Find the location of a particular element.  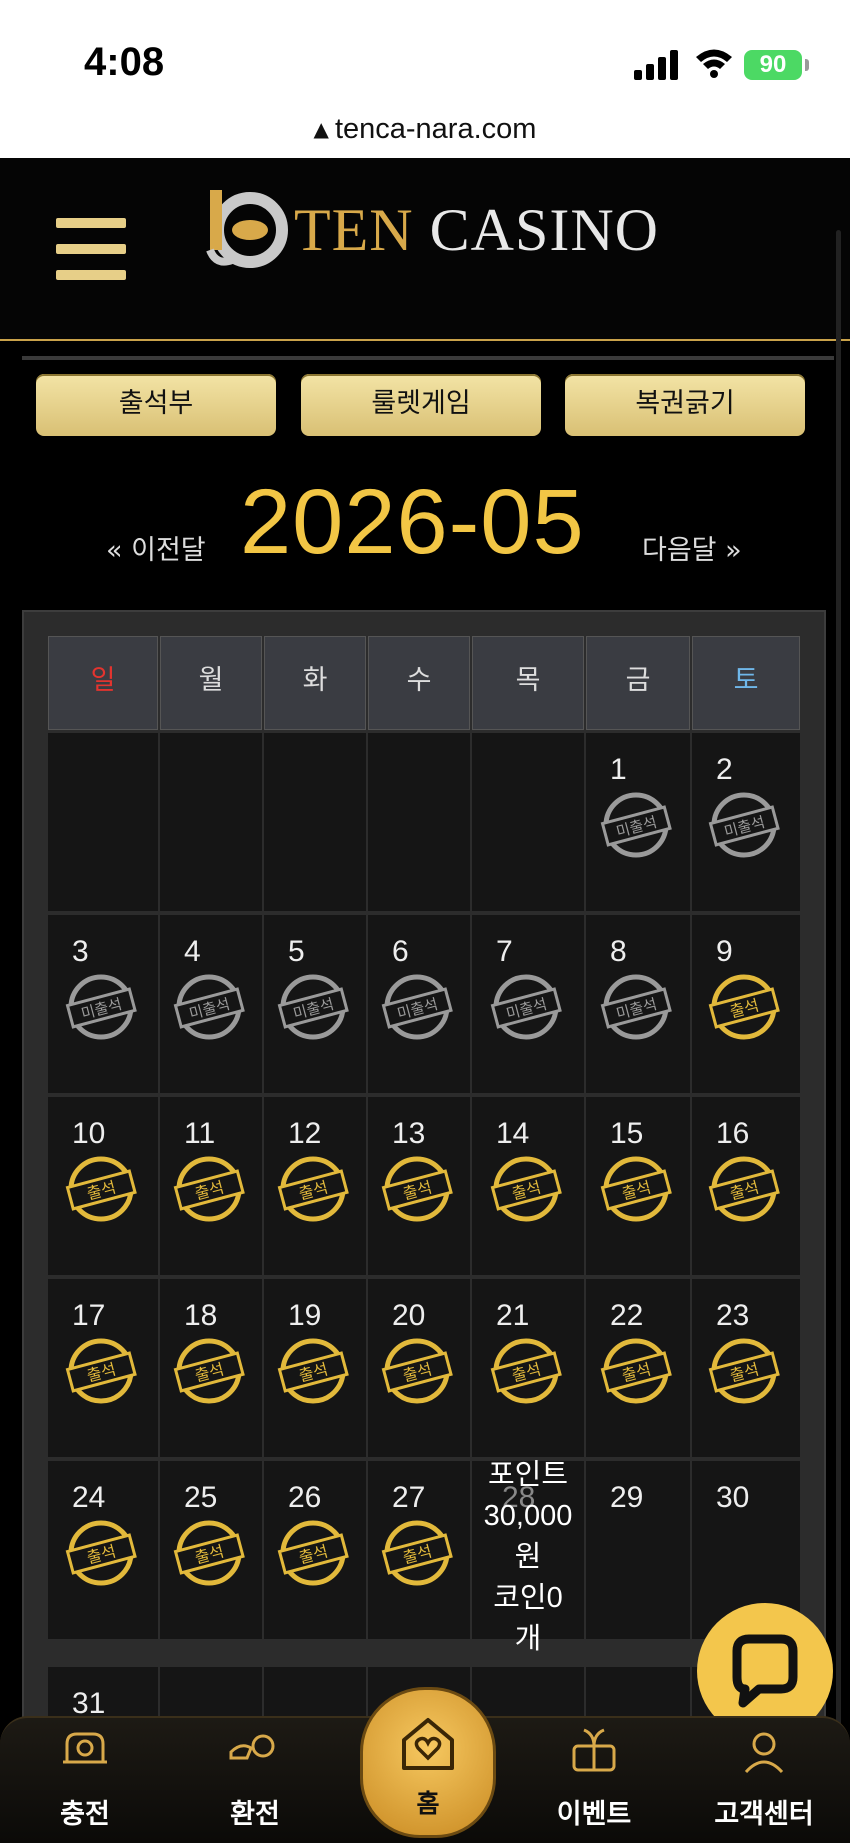

nav-event: 이벤트 is located at coordinates (594, 1778).